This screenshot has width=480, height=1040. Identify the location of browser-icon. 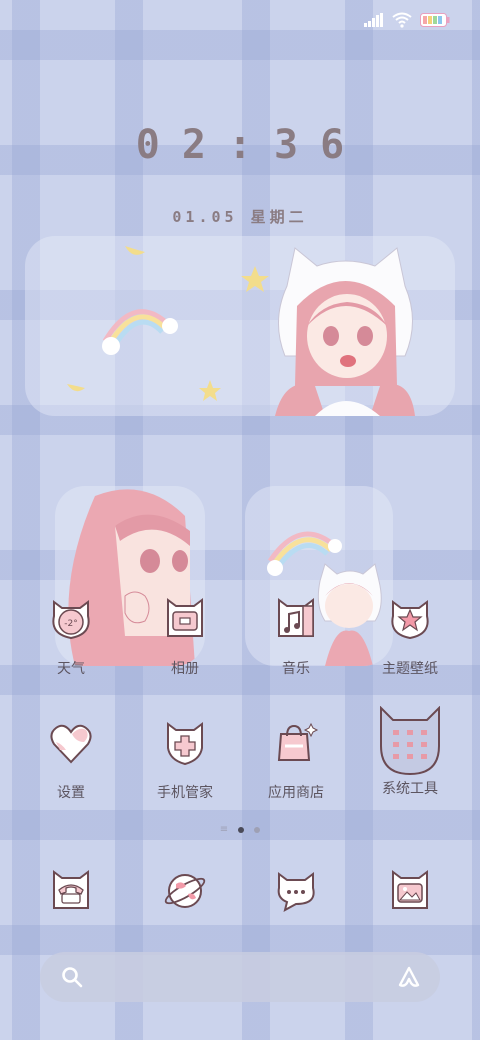
(185, 891).